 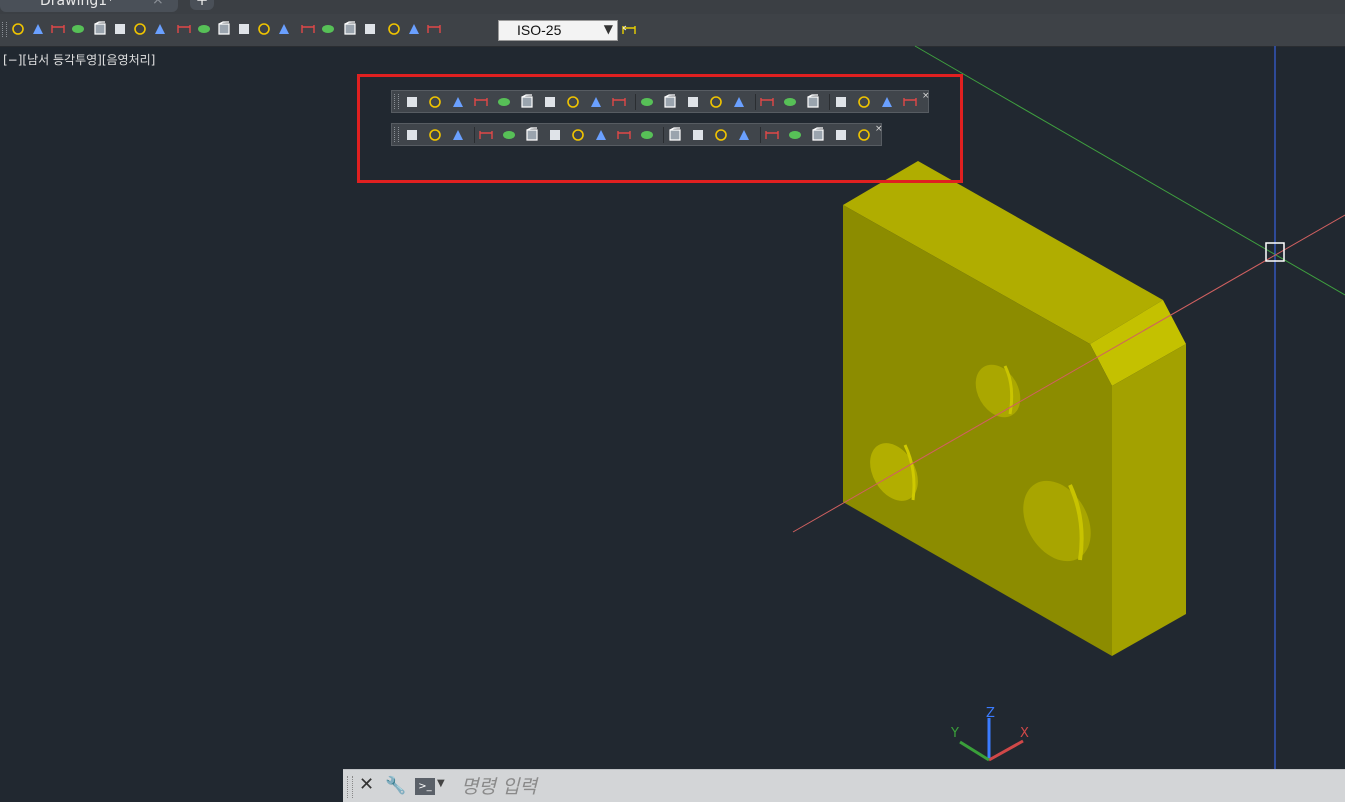 I want to click on highlight-box, so click(x=660, y=128).